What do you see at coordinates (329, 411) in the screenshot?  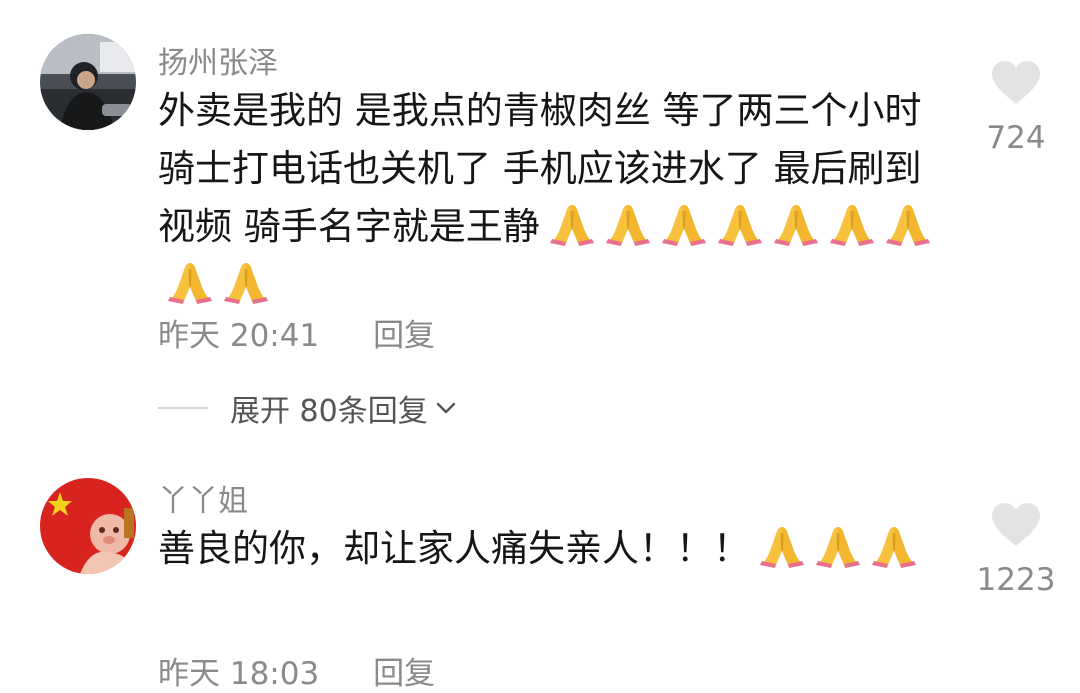 I see `expand-replies-label: 展开 80条回复` at bounding box center [329, 411].